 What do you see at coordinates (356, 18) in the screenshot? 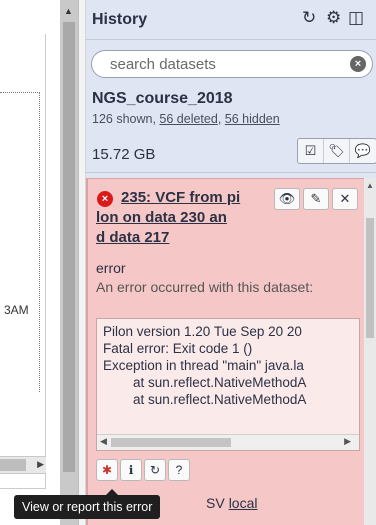
I see `columns-icon: ◫` at bounding box center [356, 18].